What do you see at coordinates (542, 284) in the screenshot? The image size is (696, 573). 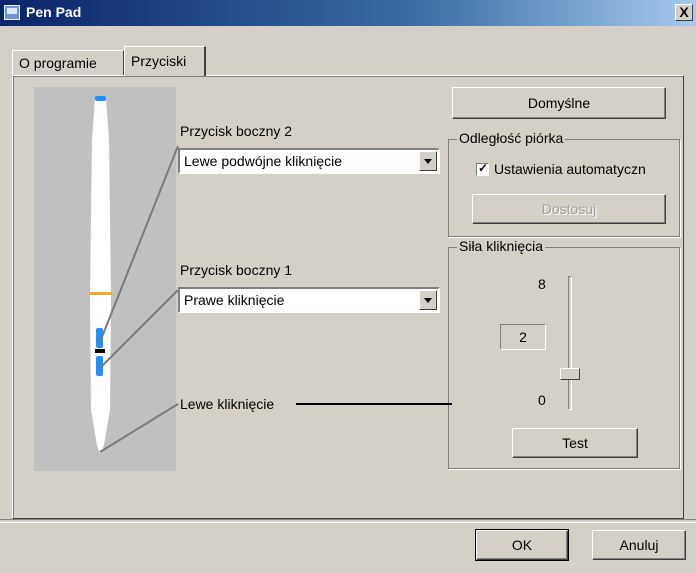 I see `force-max-label: 8` at bounding box center [542, 284].